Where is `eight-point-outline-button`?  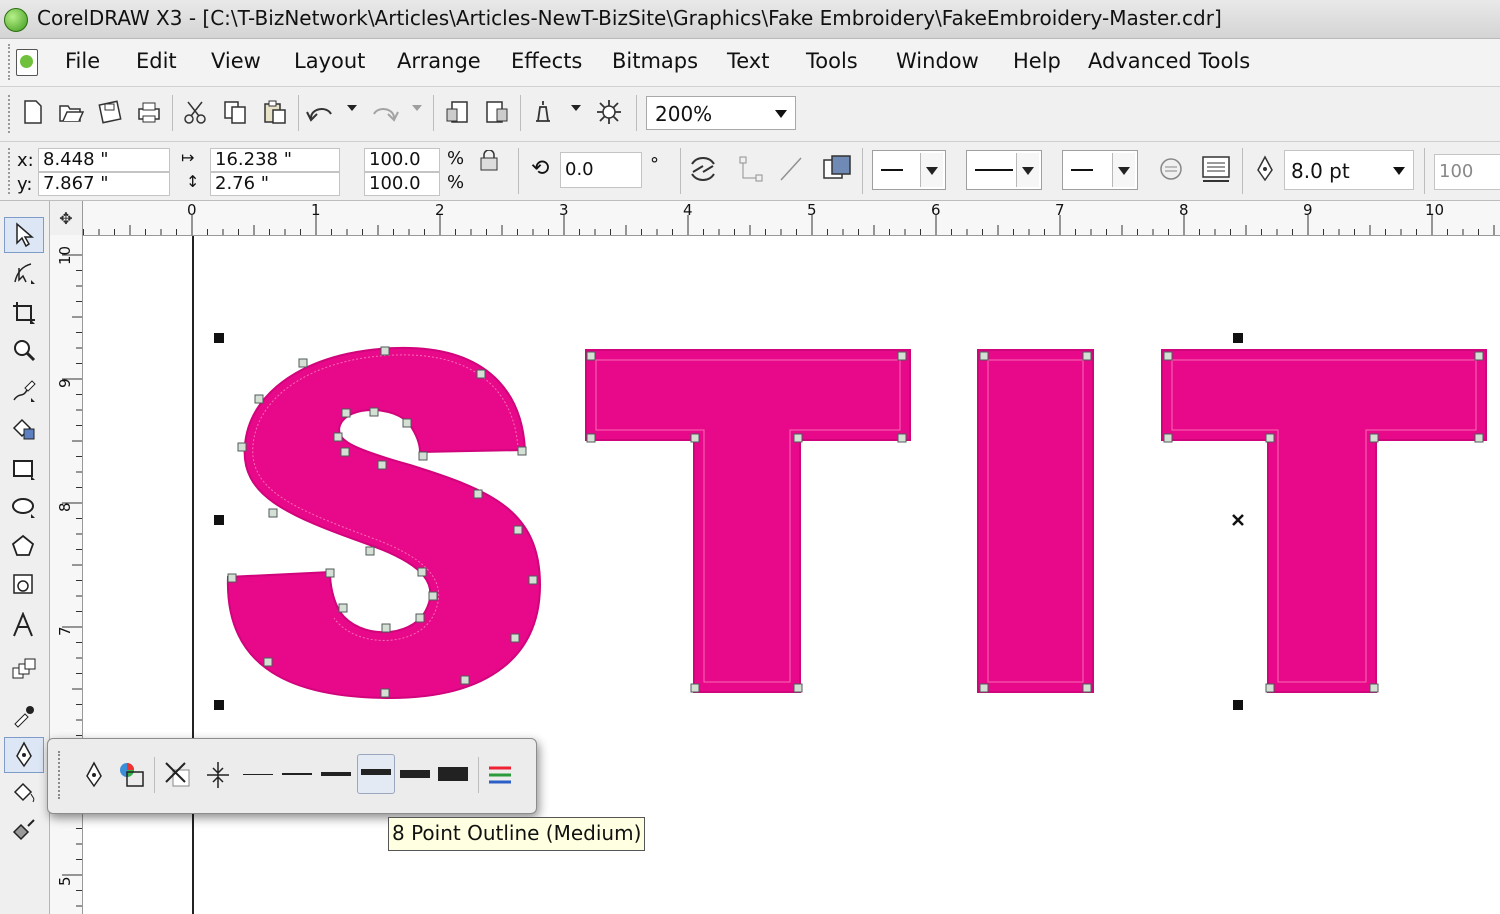
eight-point-outline-button is located at coordinates (376, 774).